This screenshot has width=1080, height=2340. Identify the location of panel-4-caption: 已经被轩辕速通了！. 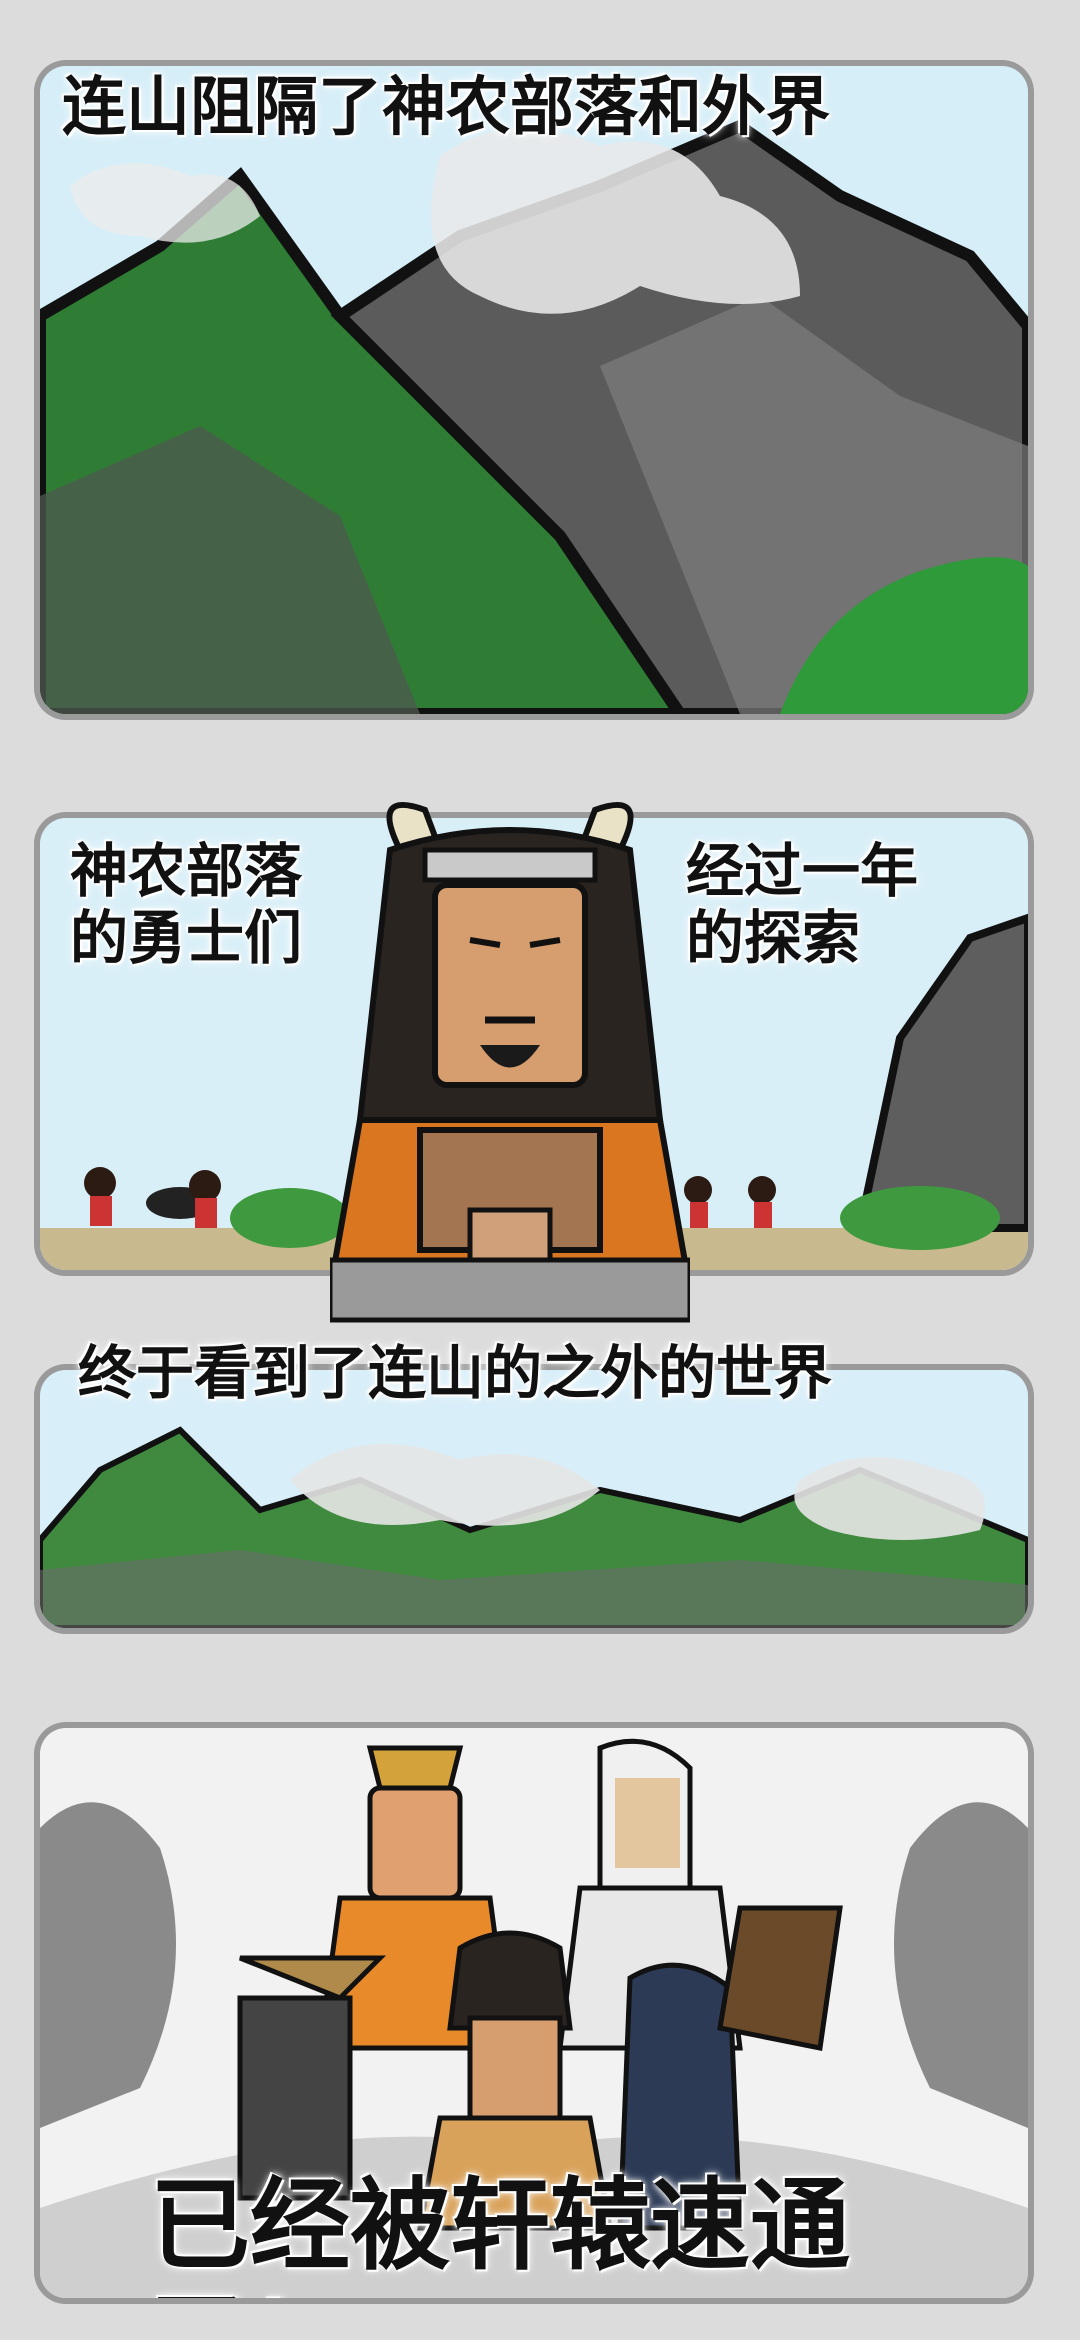
(500, 2232).